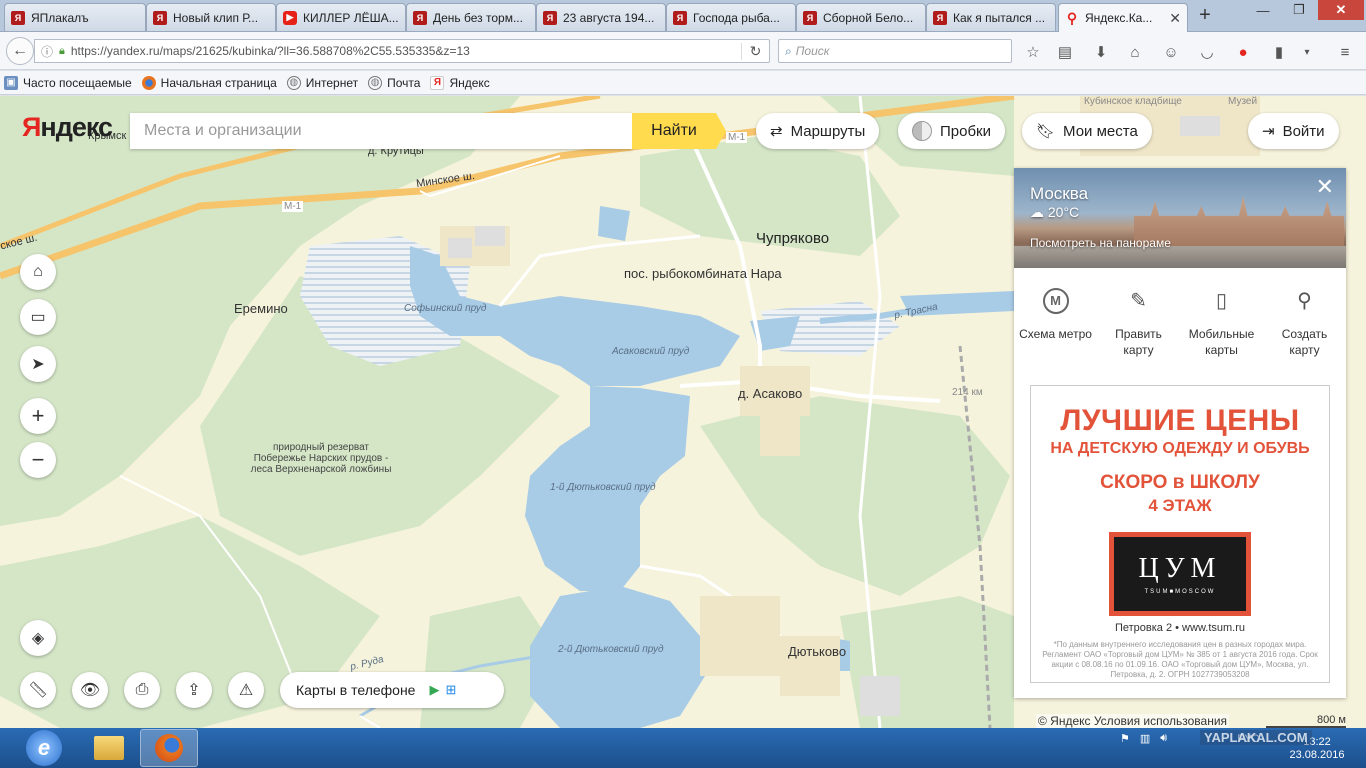 The height and width of the screenshot is (768, 1366). Describe the element at coordinates (356, 690) in the screenshot. I see `maps-in-phone-label: Карты в телефоне` at that location.